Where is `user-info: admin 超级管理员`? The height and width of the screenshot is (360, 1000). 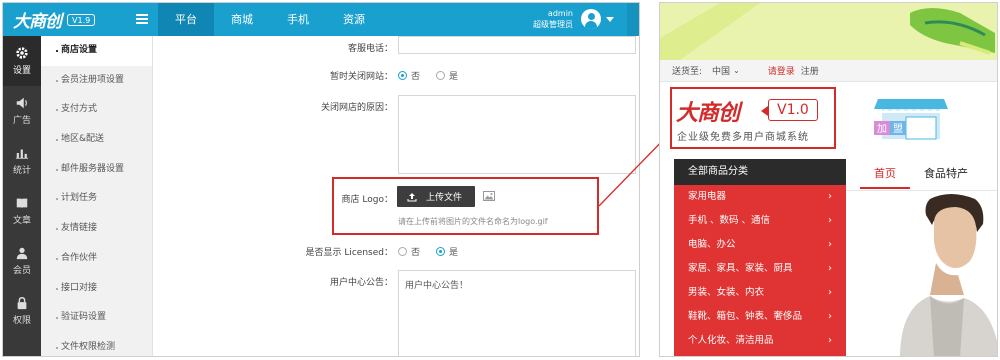
user-info: admin 超级管理员 is located at coordinates (553, 19).